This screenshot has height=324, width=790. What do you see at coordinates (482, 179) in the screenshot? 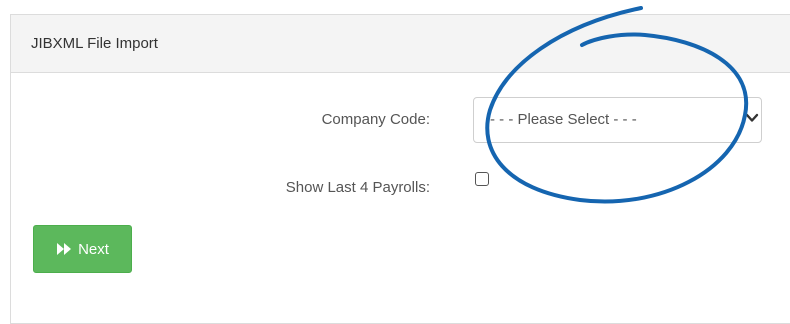
I see `show-payrolls-checkbox` at bounding box center [482, 179].